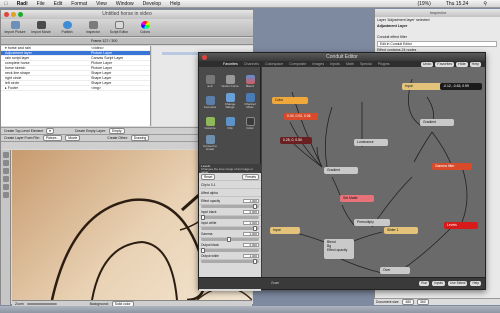  I want to click on create-from-file-label: Create Layer From File:, so click(22, 138).